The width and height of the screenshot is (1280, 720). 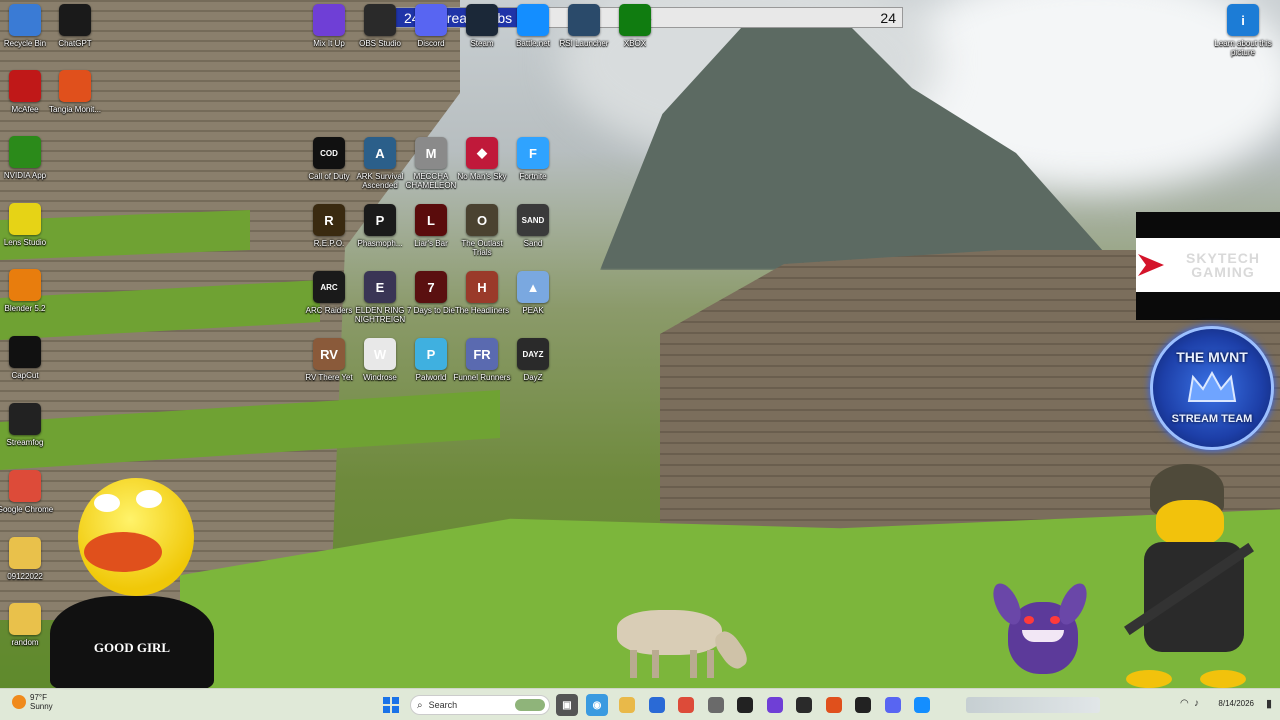 What do you see at coordinates (480, 705) in the screenshot?
I see `taskbar-search-box: ⌕ Search` at bounding box center [480, 705].